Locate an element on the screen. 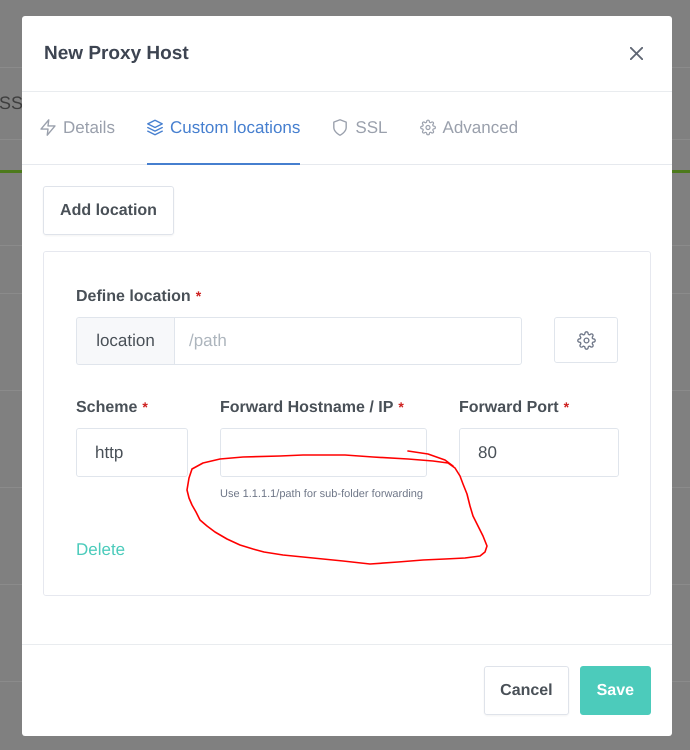  path-input-field: /path is located at coordinates (348, 341).